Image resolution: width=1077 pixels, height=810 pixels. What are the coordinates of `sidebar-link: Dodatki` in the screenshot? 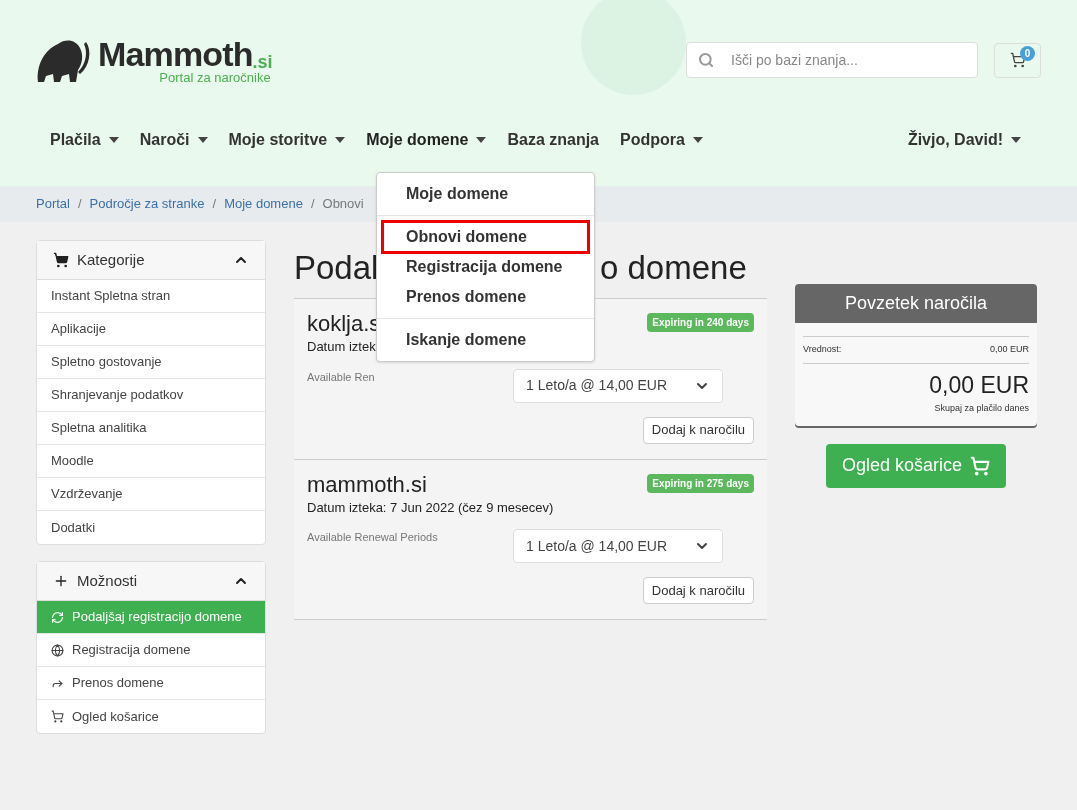 It's located at (151, 527).